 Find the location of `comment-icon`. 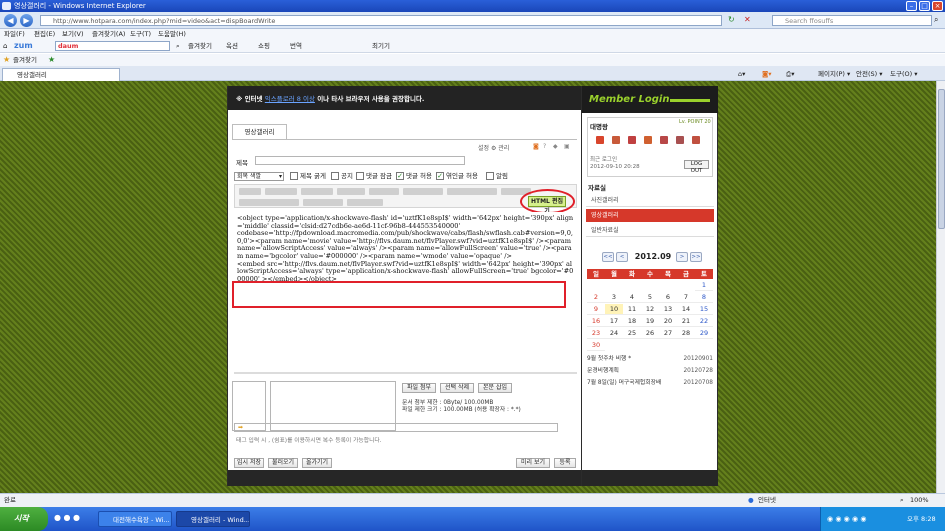

comment-icon is located at coordinates (632, 140).